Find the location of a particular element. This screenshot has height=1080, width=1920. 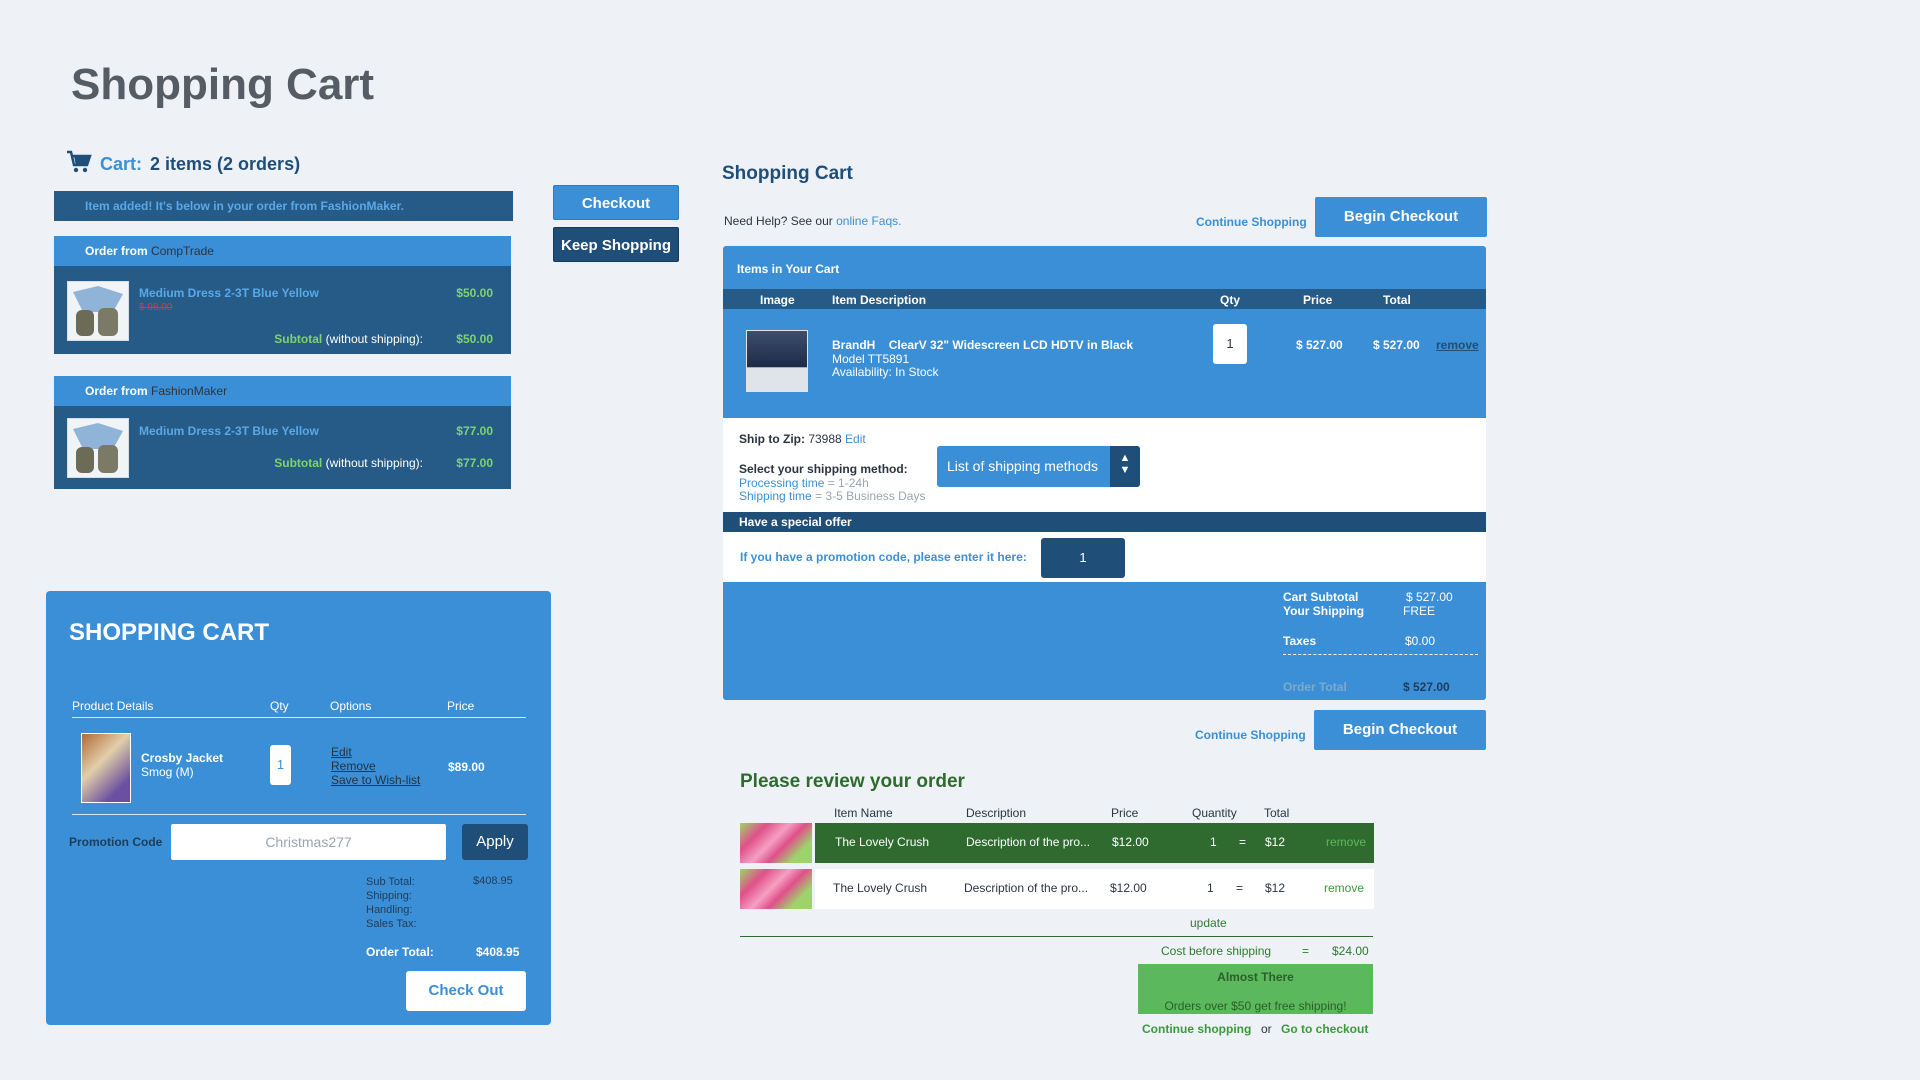

header-options: Options is located at coordinates (351, 706).